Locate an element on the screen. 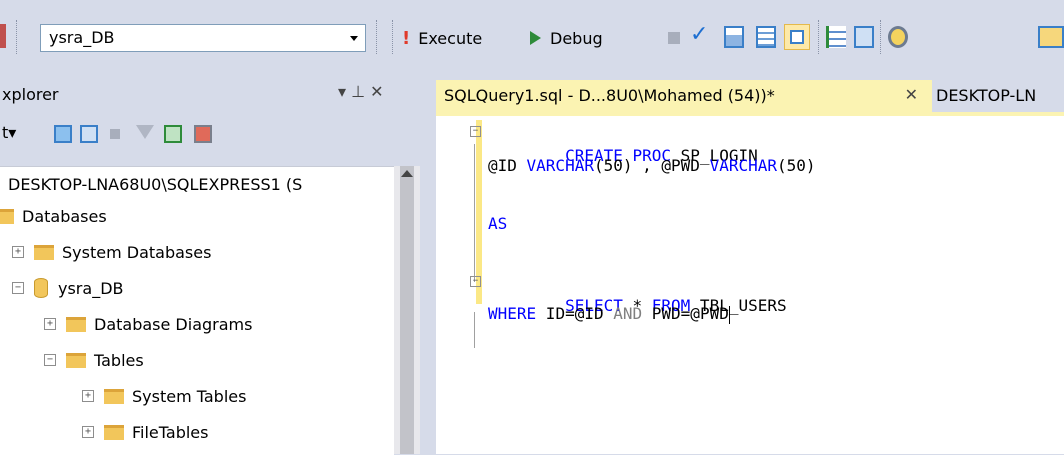  tree-node-label: System Databases is located at coordinates (137, 252).